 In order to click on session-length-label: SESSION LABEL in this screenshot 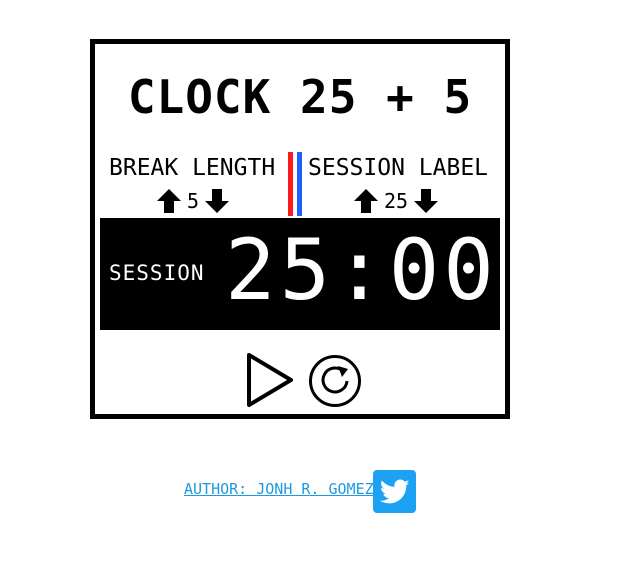, I will do `click(398, 168)`.